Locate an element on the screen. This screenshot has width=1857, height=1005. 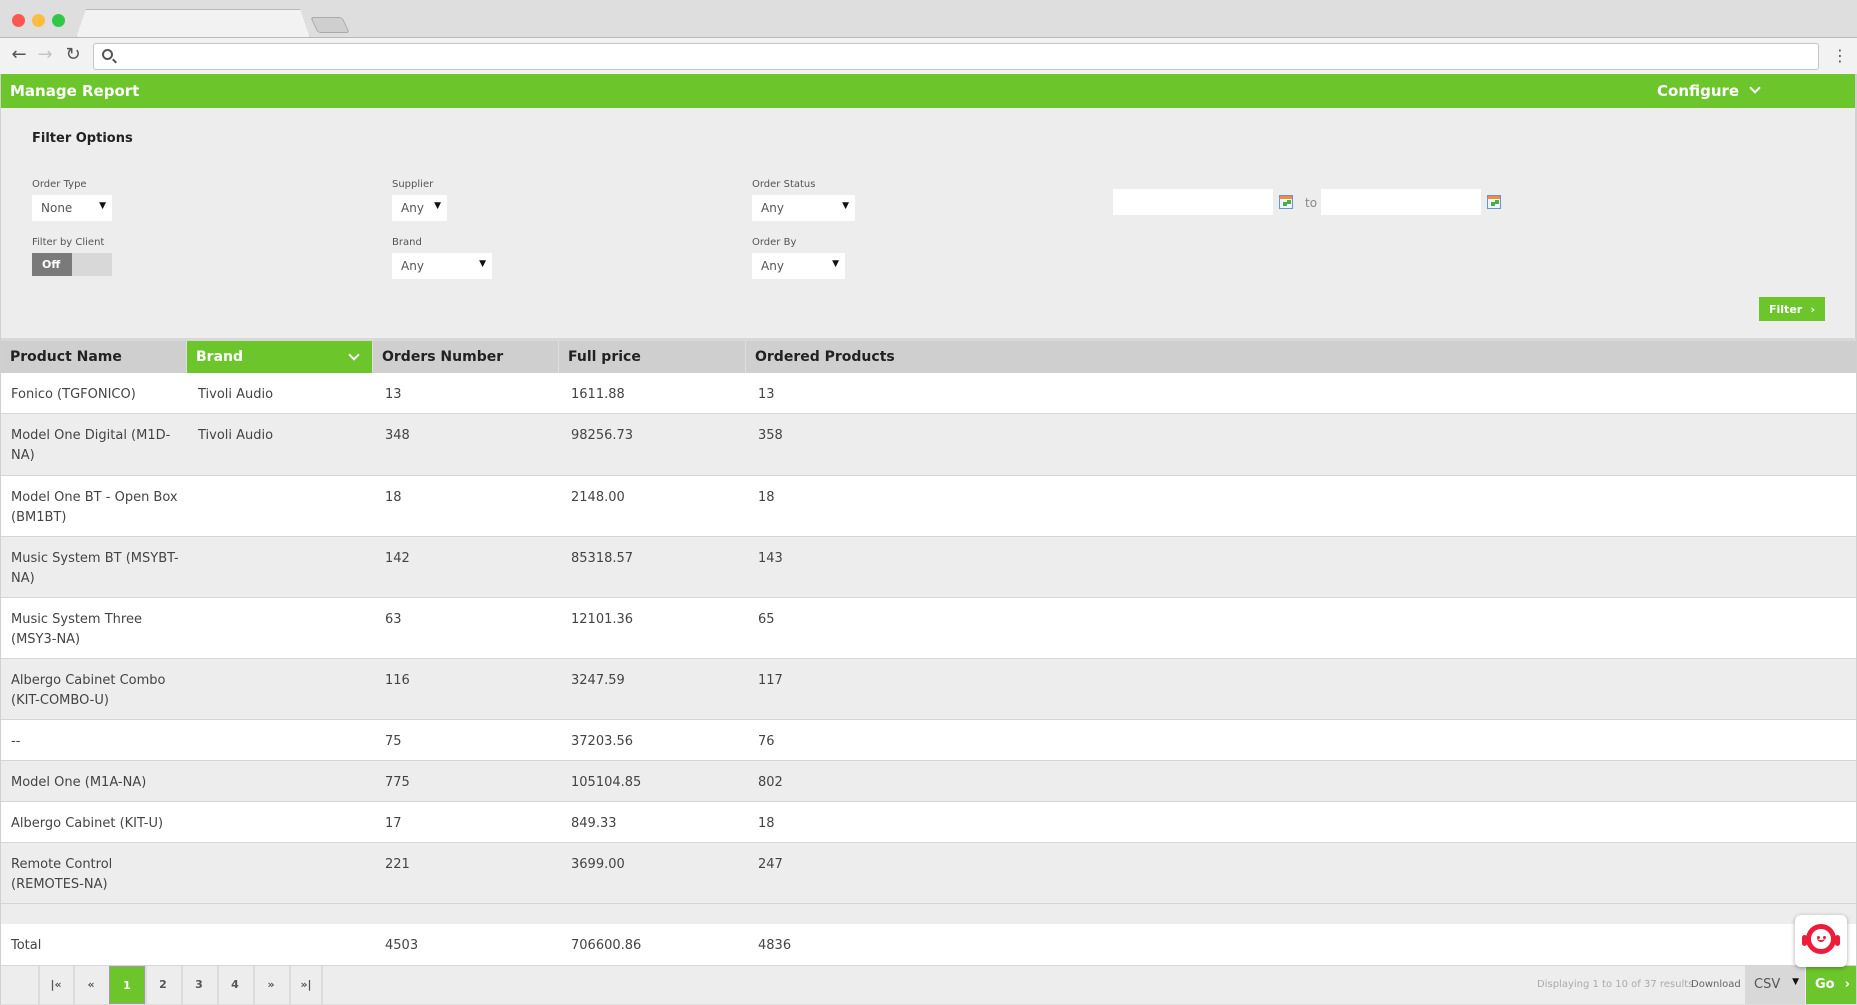
page-button-2: 2 is located at coordinates (162, 985).